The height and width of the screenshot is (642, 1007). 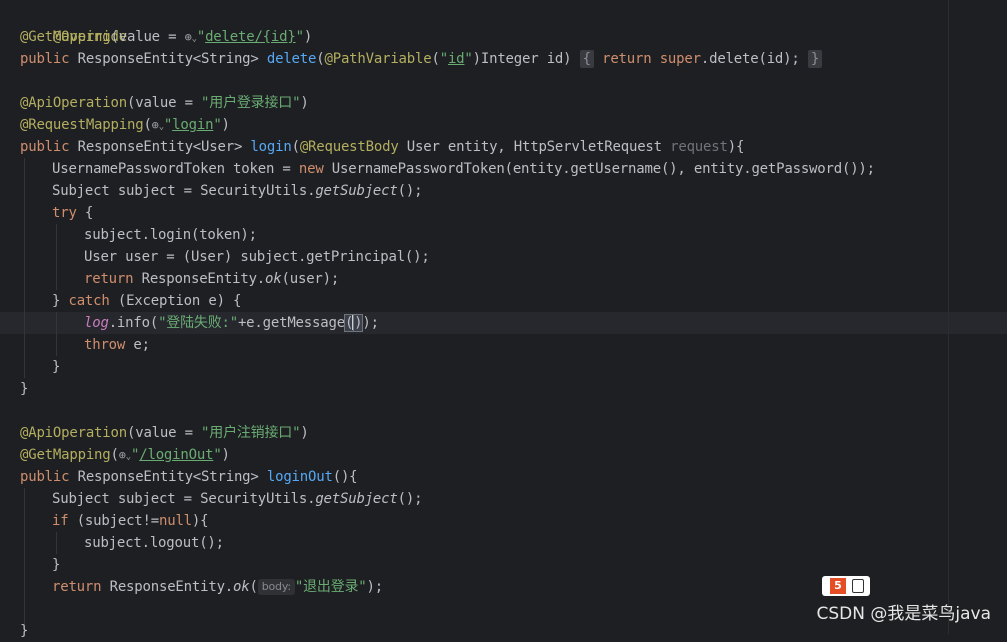 I want to click on code-line: @GetMapping(⊕⌄"/loginOut"), so click(x=125, y=455).